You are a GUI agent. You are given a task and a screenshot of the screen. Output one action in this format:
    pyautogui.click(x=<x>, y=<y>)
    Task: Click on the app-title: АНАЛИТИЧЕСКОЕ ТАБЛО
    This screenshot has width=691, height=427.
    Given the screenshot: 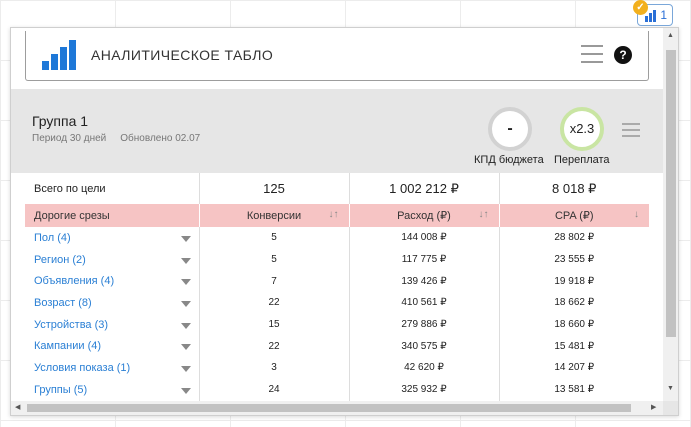 What is the action you would take?
    pyautogui.click(x=182, y=55)
    